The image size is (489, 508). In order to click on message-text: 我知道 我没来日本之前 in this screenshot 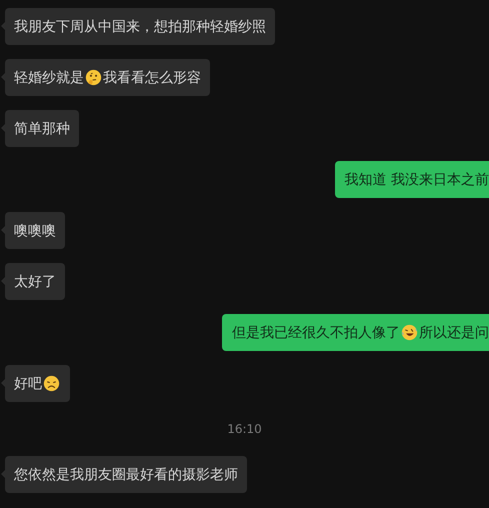, I will do `click(416, 179)`.